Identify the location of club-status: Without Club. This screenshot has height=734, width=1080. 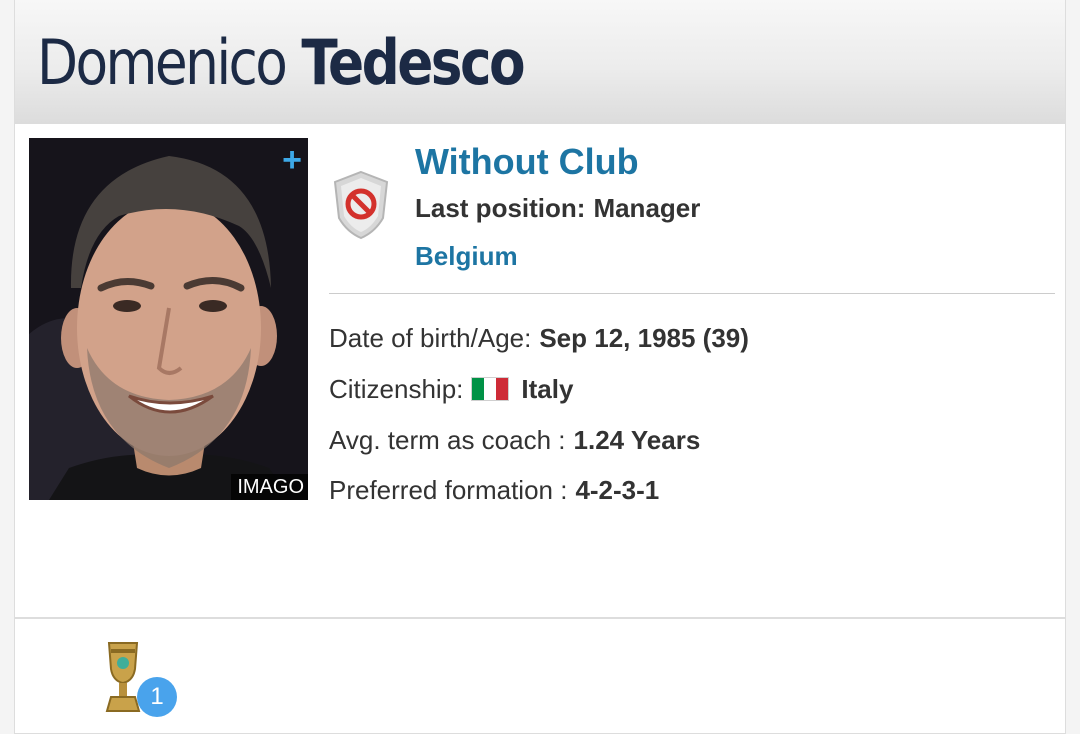
(527, 162).